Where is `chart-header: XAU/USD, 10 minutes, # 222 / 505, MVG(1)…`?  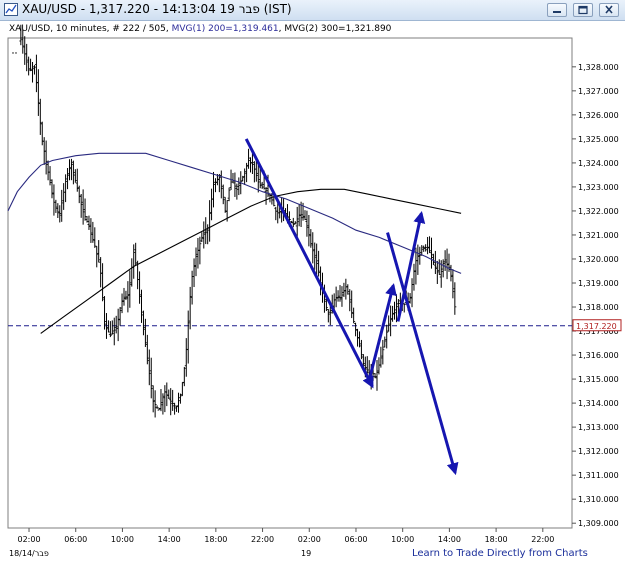
chart-header: XAU/USD, 10 minutes, # 222 / 505, MVG(1)… is located at coordinates (200, 29).